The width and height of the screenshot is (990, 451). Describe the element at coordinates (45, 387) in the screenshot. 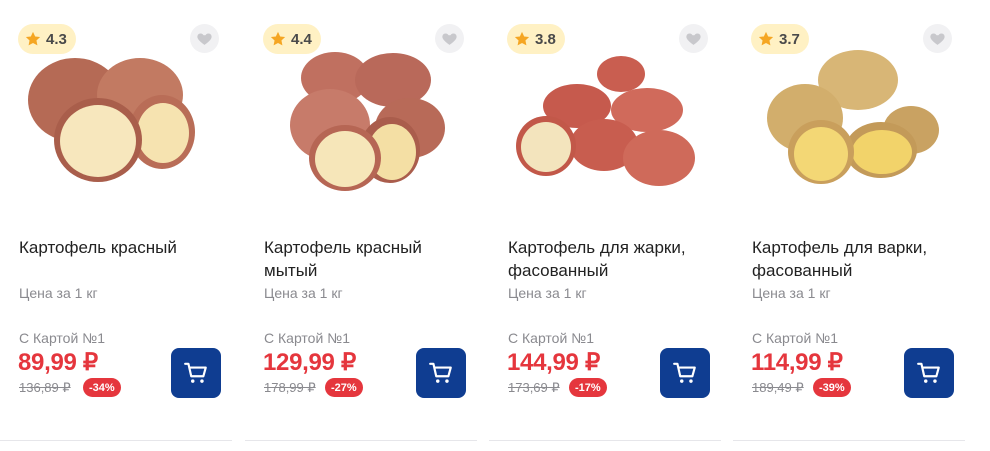

I see `old-price: 136,89 ₽` at that location.